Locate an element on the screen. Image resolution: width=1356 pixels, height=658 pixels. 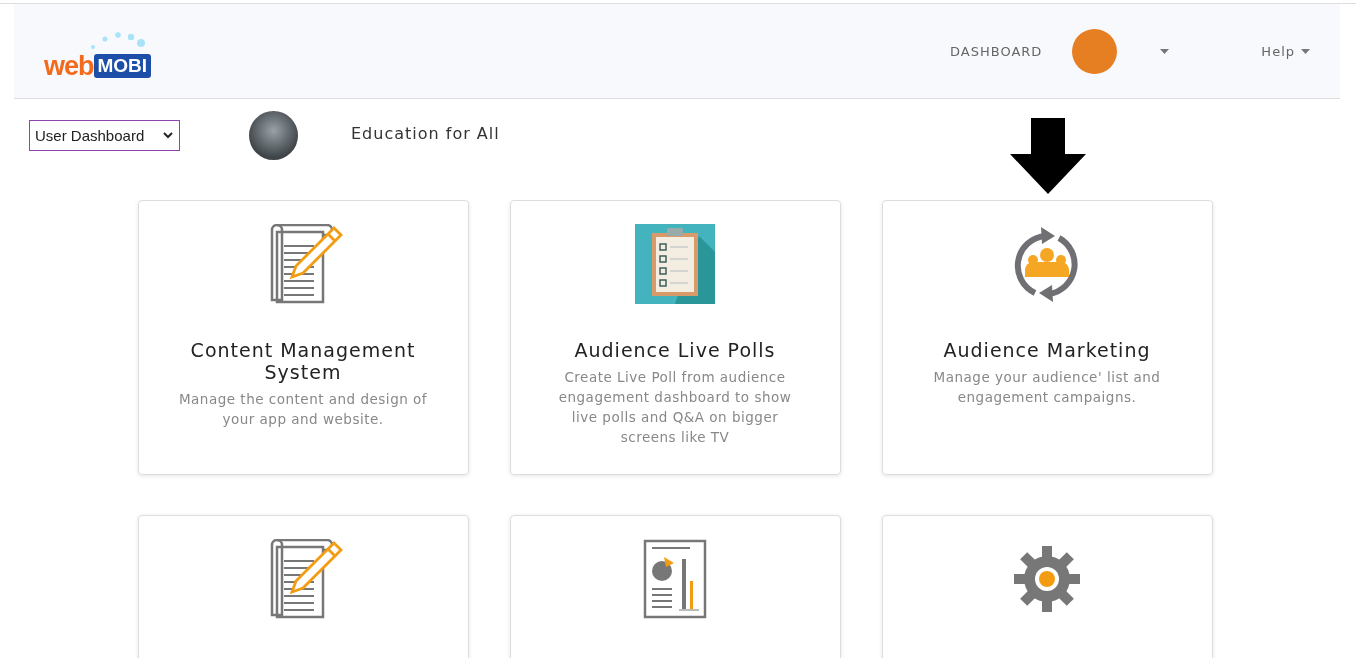
app-name: Education for All is located at coordinates (425, 133).